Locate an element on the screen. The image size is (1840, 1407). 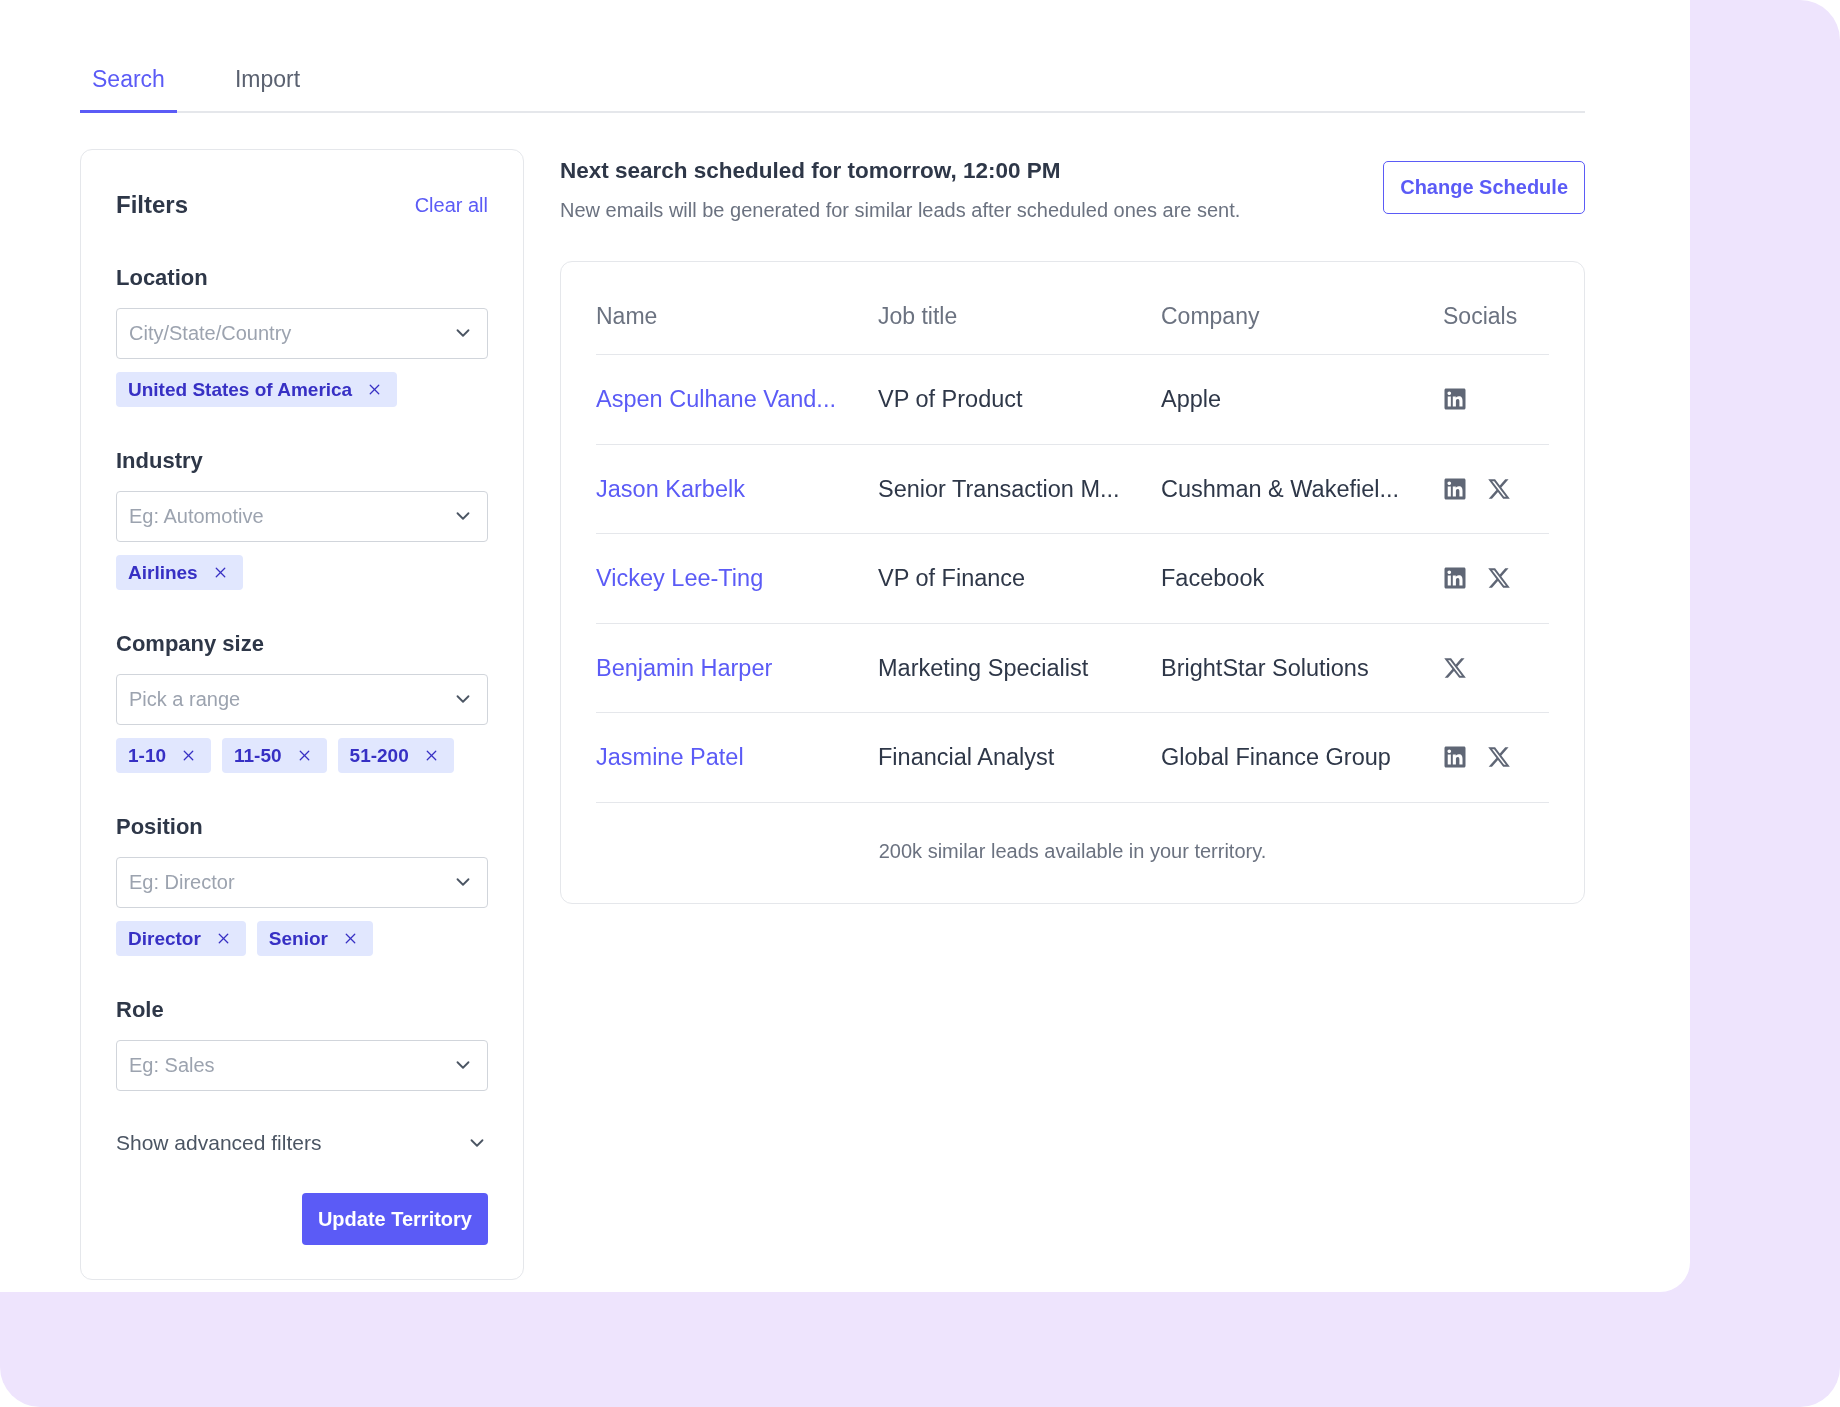
filter-label: Role is located at coordinates (140, 1010).